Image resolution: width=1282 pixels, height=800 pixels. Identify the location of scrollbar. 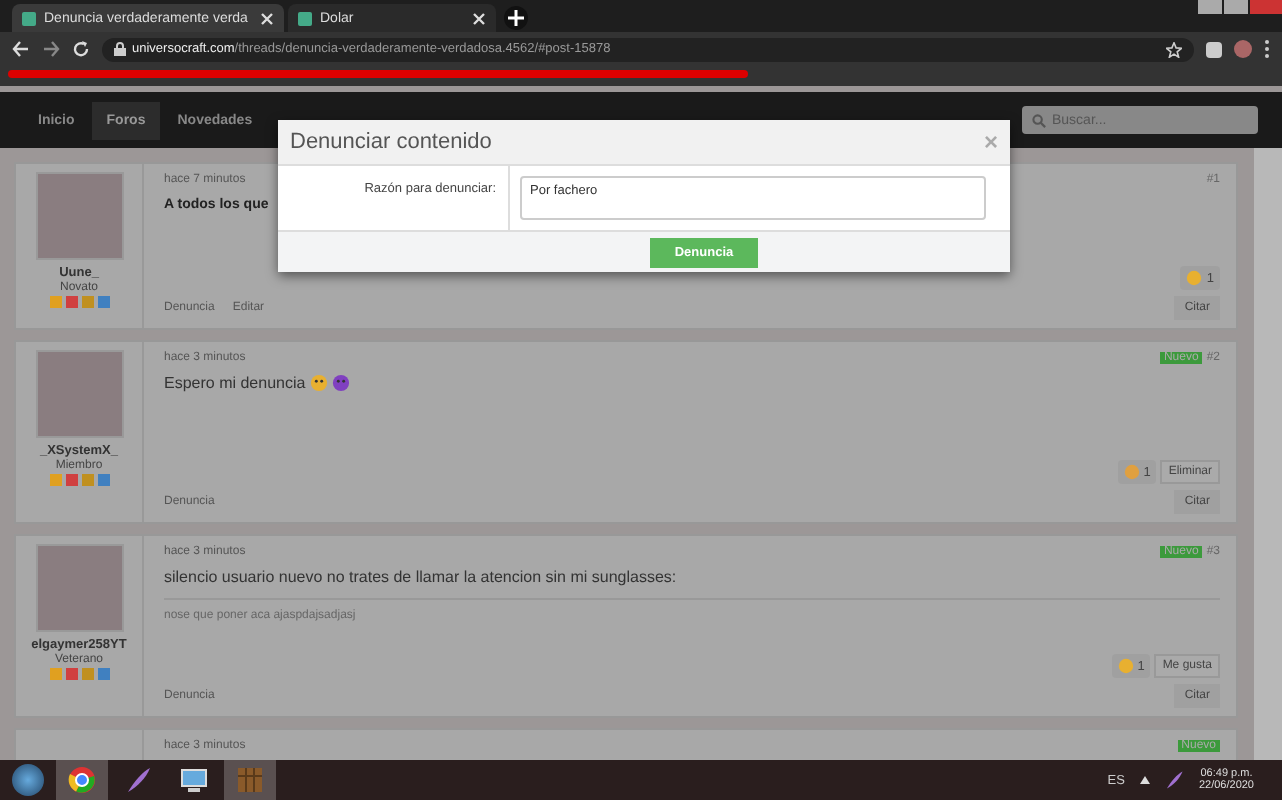
(1268, 454).